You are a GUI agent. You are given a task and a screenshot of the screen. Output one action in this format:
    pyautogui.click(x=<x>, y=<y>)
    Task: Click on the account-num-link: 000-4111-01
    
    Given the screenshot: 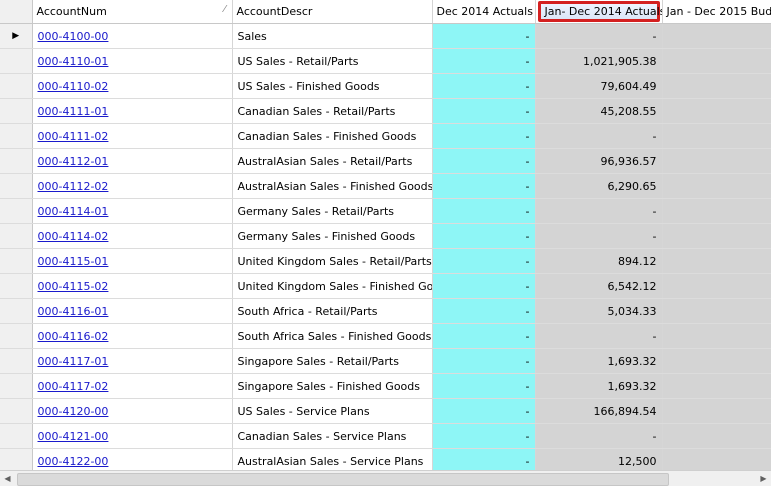 What is the action you would take?
    pyautogui.click(x=73, y=111)
    